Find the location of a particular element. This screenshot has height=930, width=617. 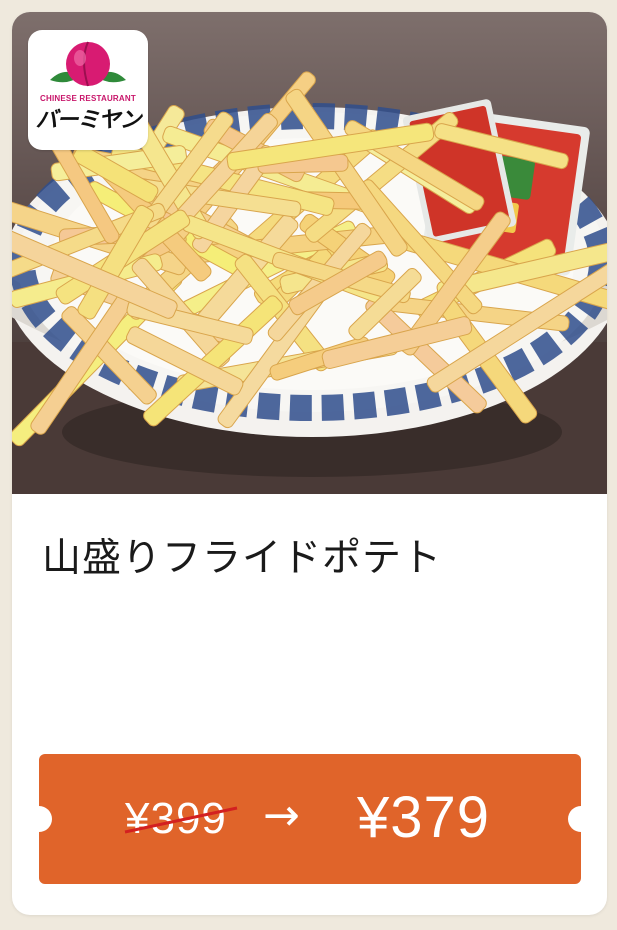

ticket-notch-left is located at coordinates (39, 819).